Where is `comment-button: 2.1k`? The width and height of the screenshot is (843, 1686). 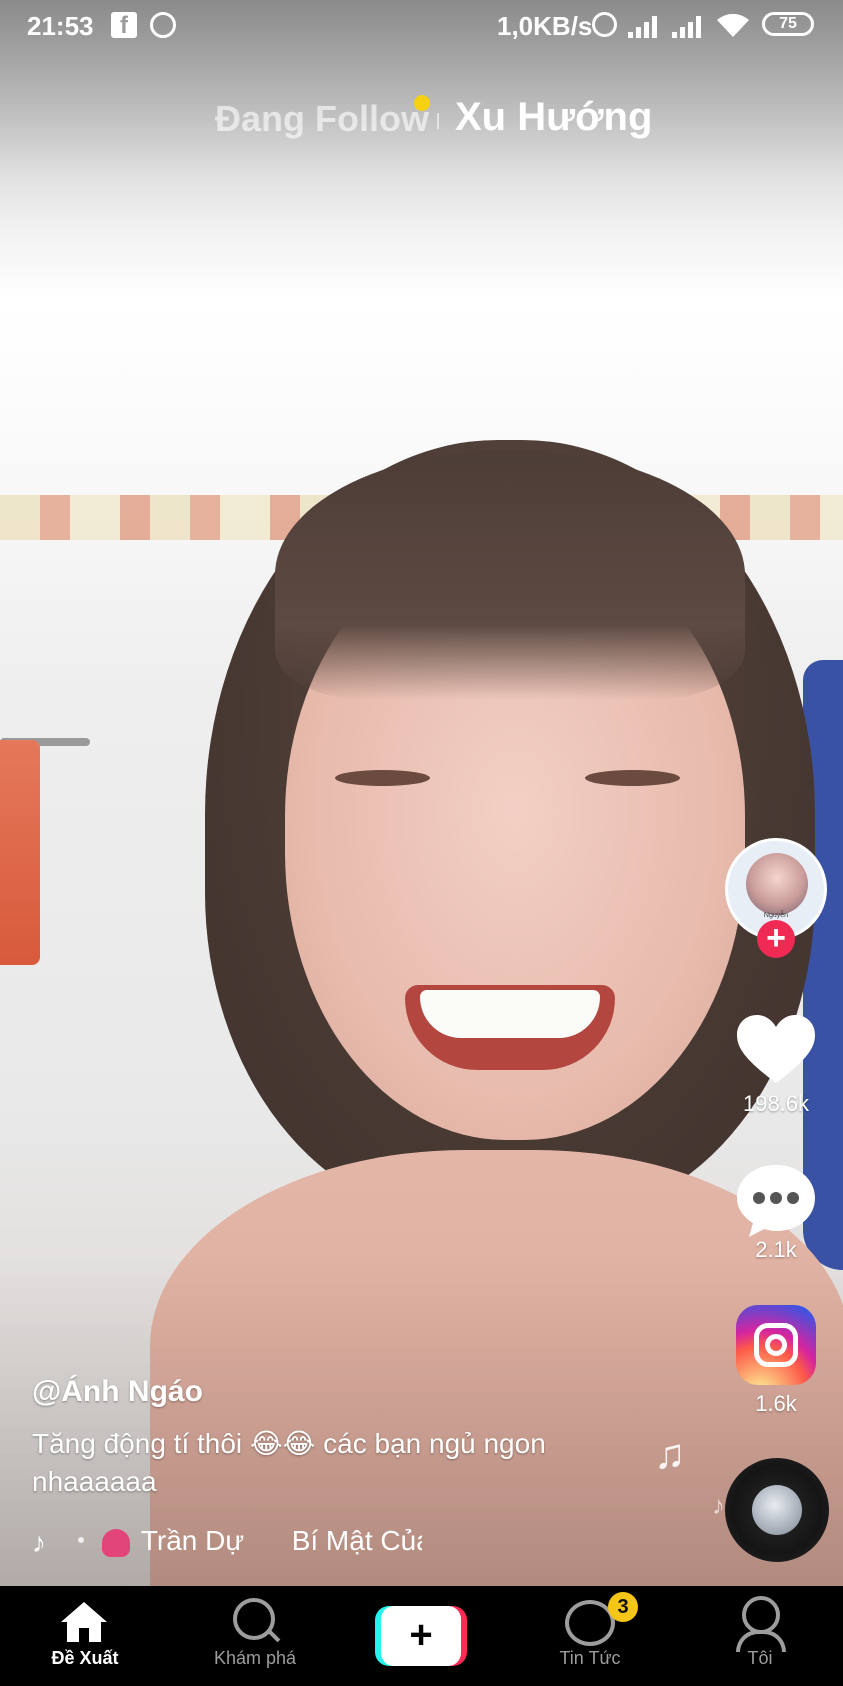
comment-button: 2.1k is located at coordinates (776, 1214).